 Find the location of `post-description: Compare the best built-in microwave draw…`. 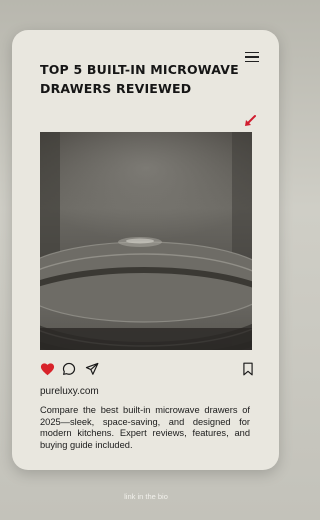

post-description: Compare the best built-in microwave draw… is located at coordinates (145, 427).